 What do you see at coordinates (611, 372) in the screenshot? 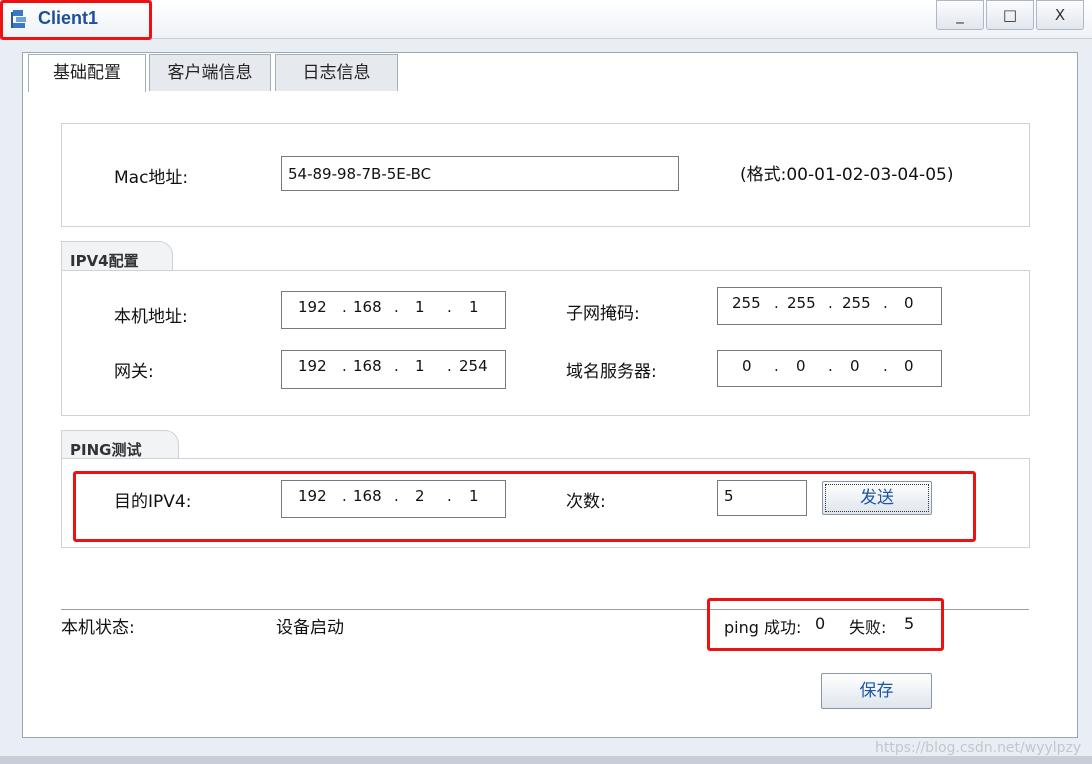
I see `dns-label: 域名服务器:` at bounding box center [611, 372].